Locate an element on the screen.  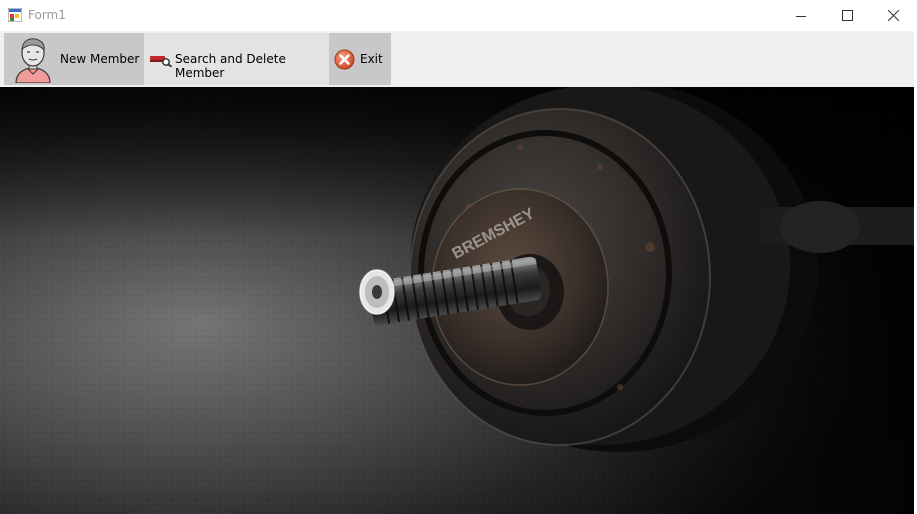
minimize-button is located at coordinates (801, 15).